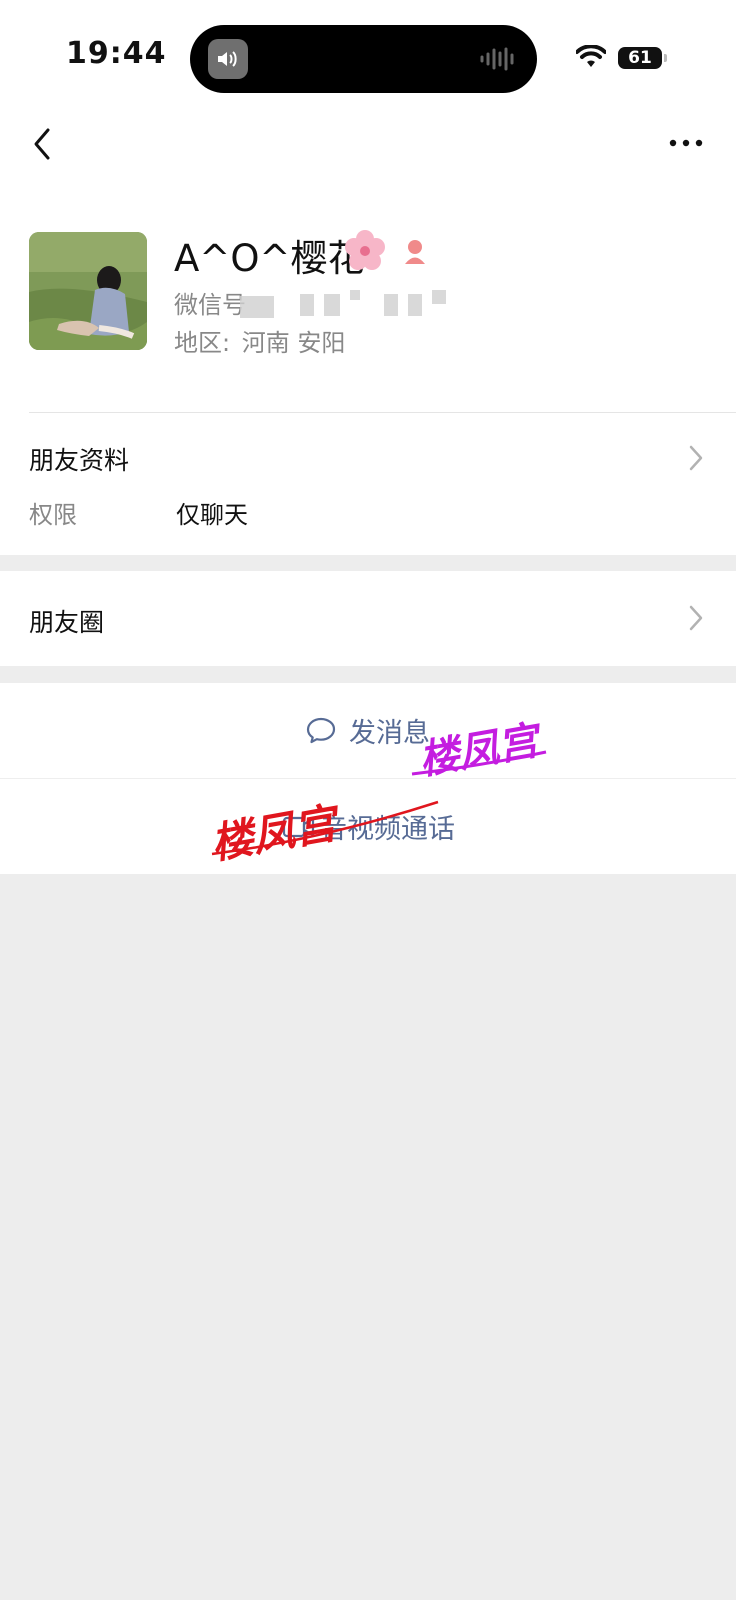 Image resolution: width=736 pixels, height=1600 pixels. Describe the element at coordinates (79, 459) in the screenshot. I see `friend-info-title: 朋友资料` at that location.